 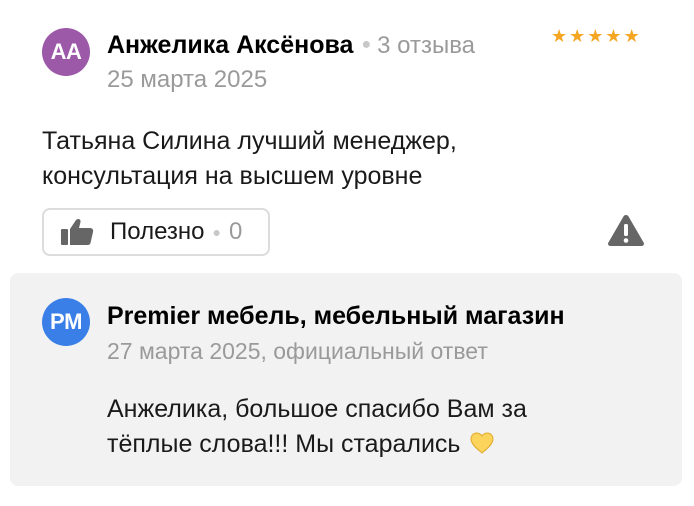 What do you see at coordinates (230, 45) in the screenshot?
I see `author-name: Анжелика Аксёнова` at bounding box center [230, 45].